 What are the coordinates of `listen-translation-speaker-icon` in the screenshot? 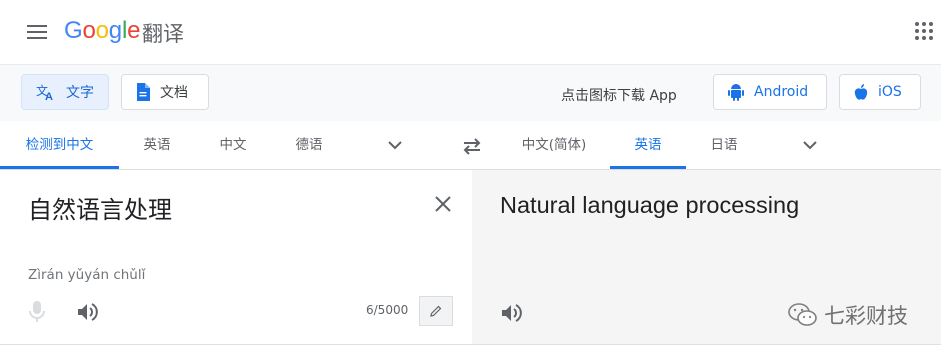 It's located at (511, 313).